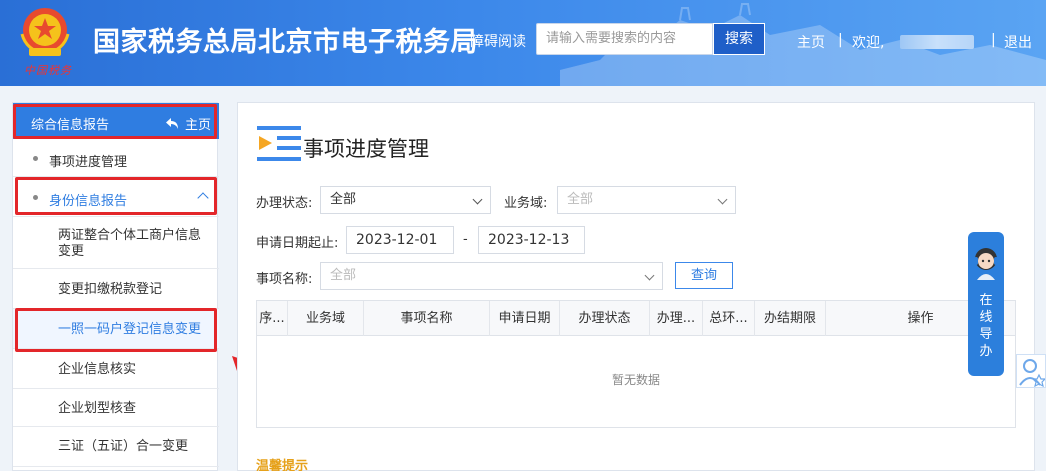 Image resolution: width=1046 pixels, height=471 pixels. What do you see at coordinates (986, 351) in the screenshot?
I see `guide-char: 办` at bounding box center [986, 351].